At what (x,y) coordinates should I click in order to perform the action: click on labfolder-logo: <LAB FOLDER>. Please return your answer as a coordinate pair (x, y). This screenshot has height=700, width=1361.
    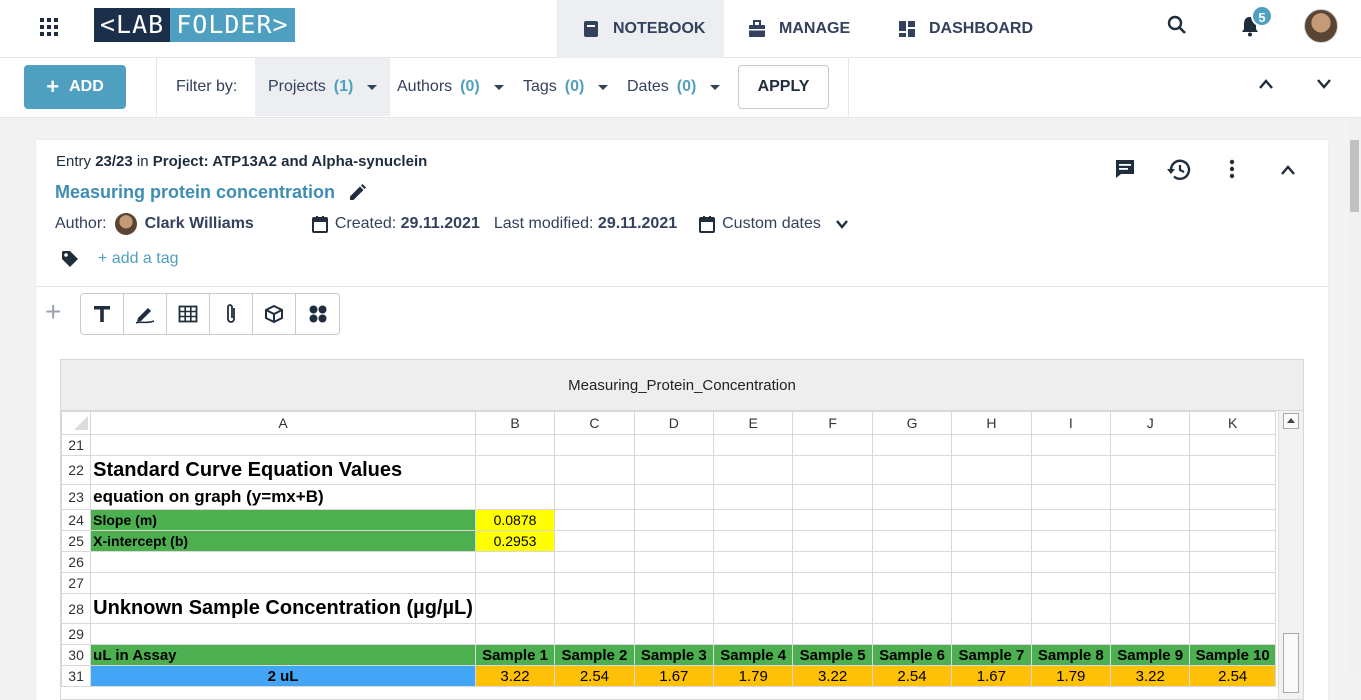
    Looking at the image, I should click on (194, 25).